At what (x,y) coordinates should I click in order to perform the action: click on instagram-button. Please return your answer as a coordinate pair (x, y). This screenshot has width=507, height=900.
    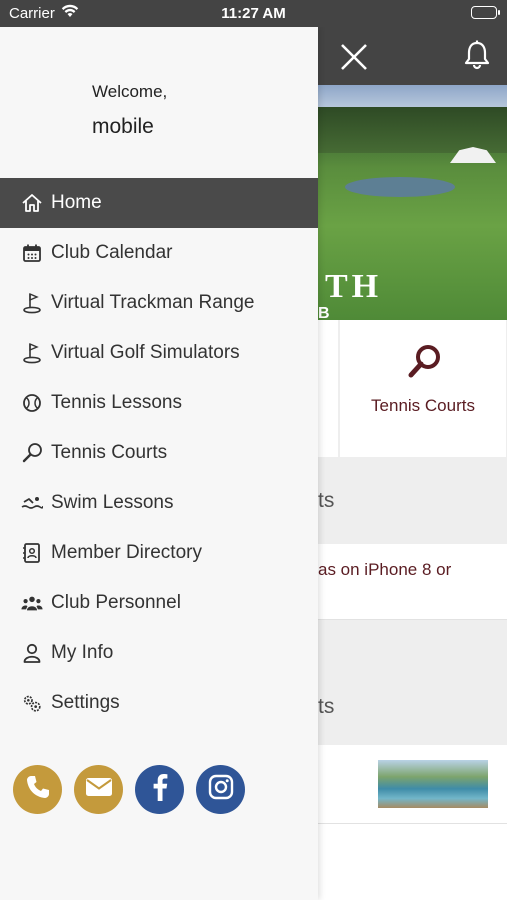
    Looking at the image, I should click on (220, 789).